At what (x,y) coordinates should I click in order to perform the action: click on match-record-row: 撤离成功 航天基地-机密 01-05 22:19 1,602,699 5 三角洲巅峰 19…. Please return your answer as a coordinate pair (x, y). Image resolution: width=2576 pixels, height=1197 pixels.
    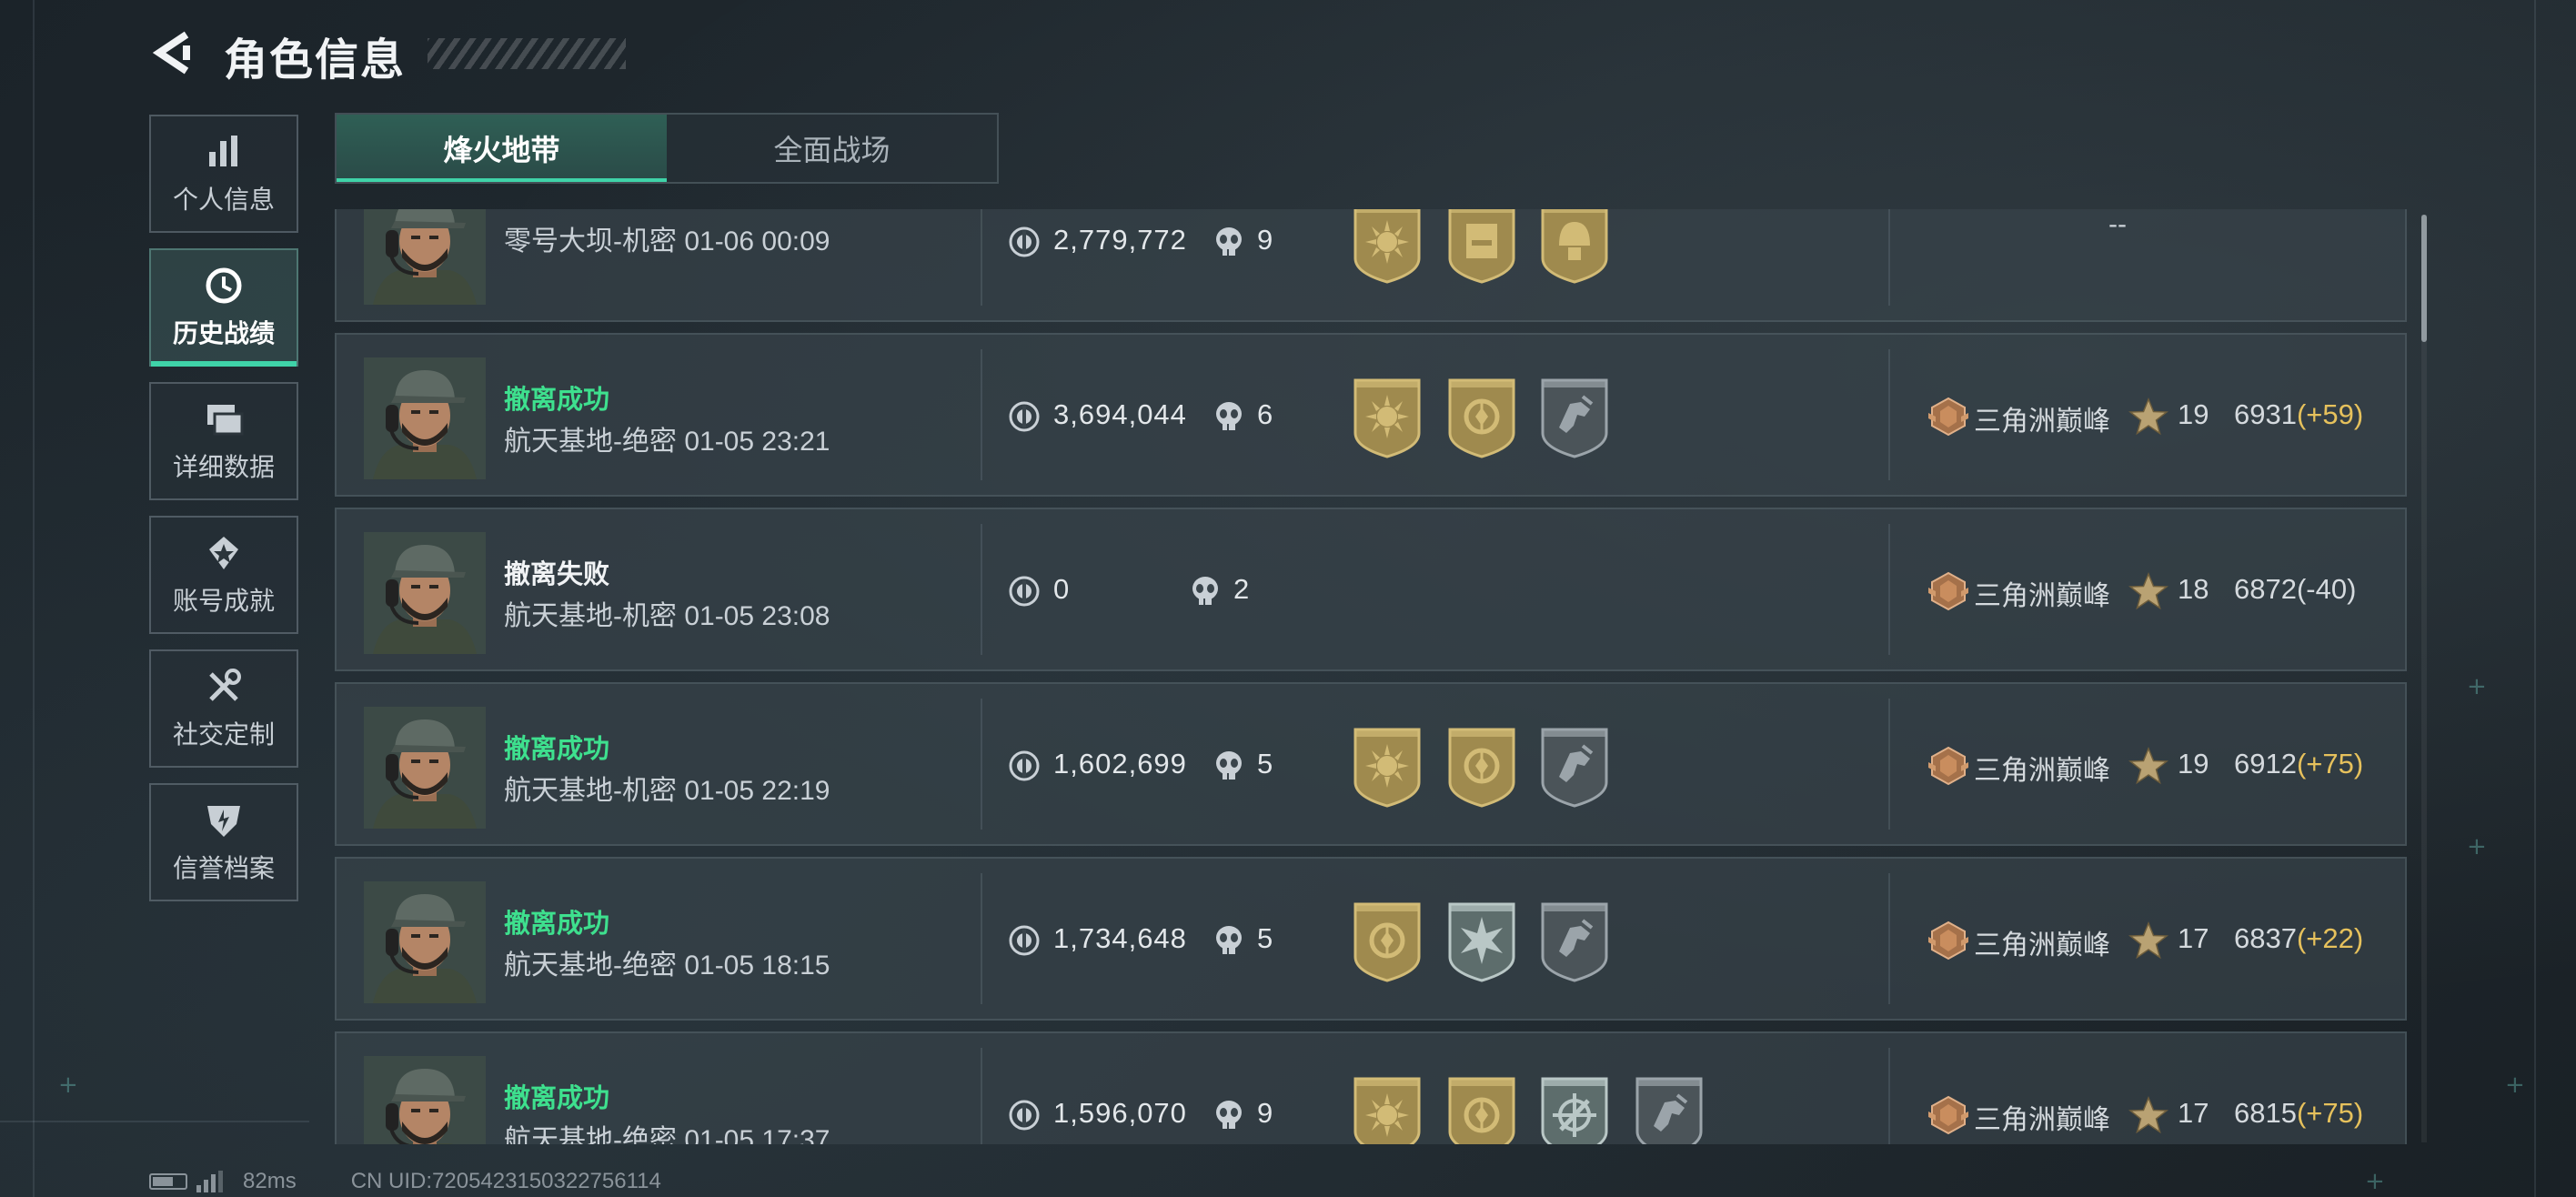
    Looking at the image, I should click on (1371, 764).